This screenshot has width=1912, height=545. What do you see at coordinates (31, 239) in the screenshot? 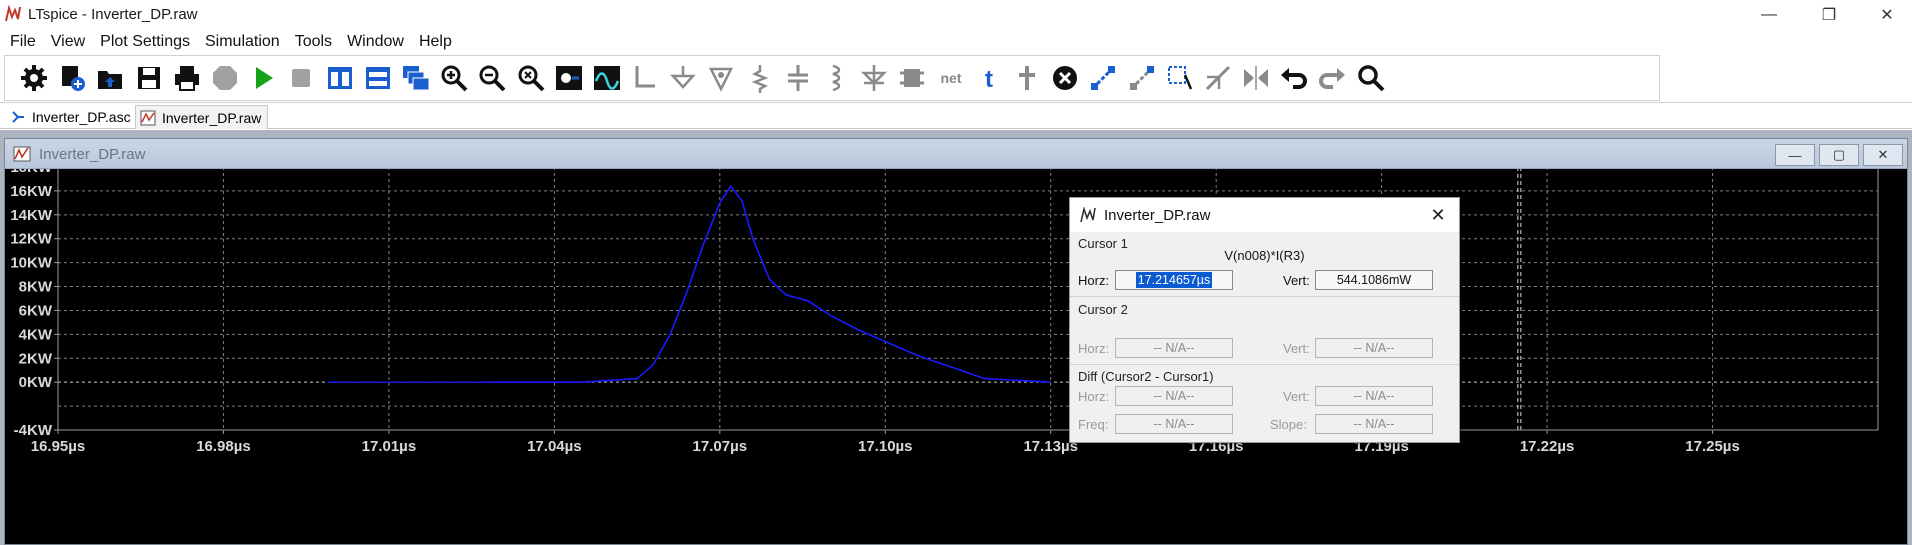
I see `y-tick-label: 12KW` at bounding box center [31, 239].